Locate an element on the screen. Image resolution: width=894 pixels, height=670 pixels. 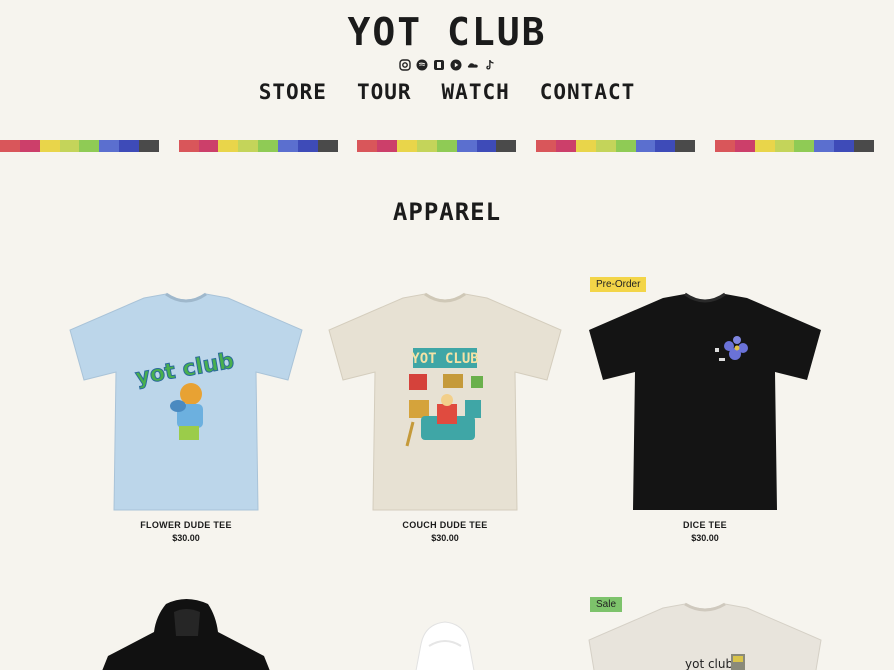
product-name: COUCH DUDE TEE is located at coordinates (445, 525).